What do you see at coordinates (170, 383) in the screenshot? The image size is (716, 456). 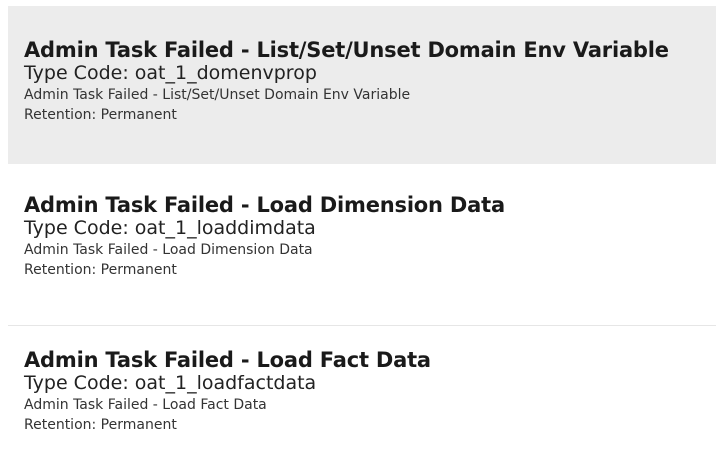 I see `item-type-code: Type Code: oat_1_loadfactdata` at bounding box center [170, 383].